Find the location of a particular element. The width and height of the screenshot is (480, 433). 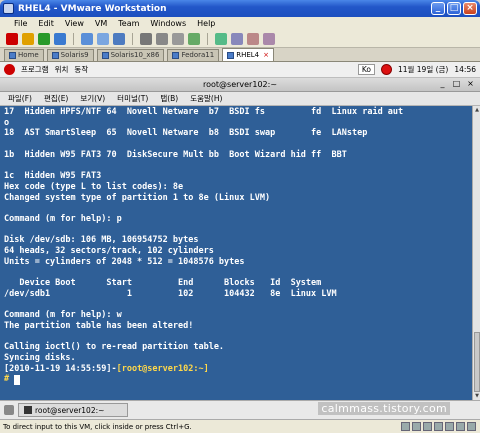

terminal-menu-edit: 편집(E) is located at coordinates (56, 98).